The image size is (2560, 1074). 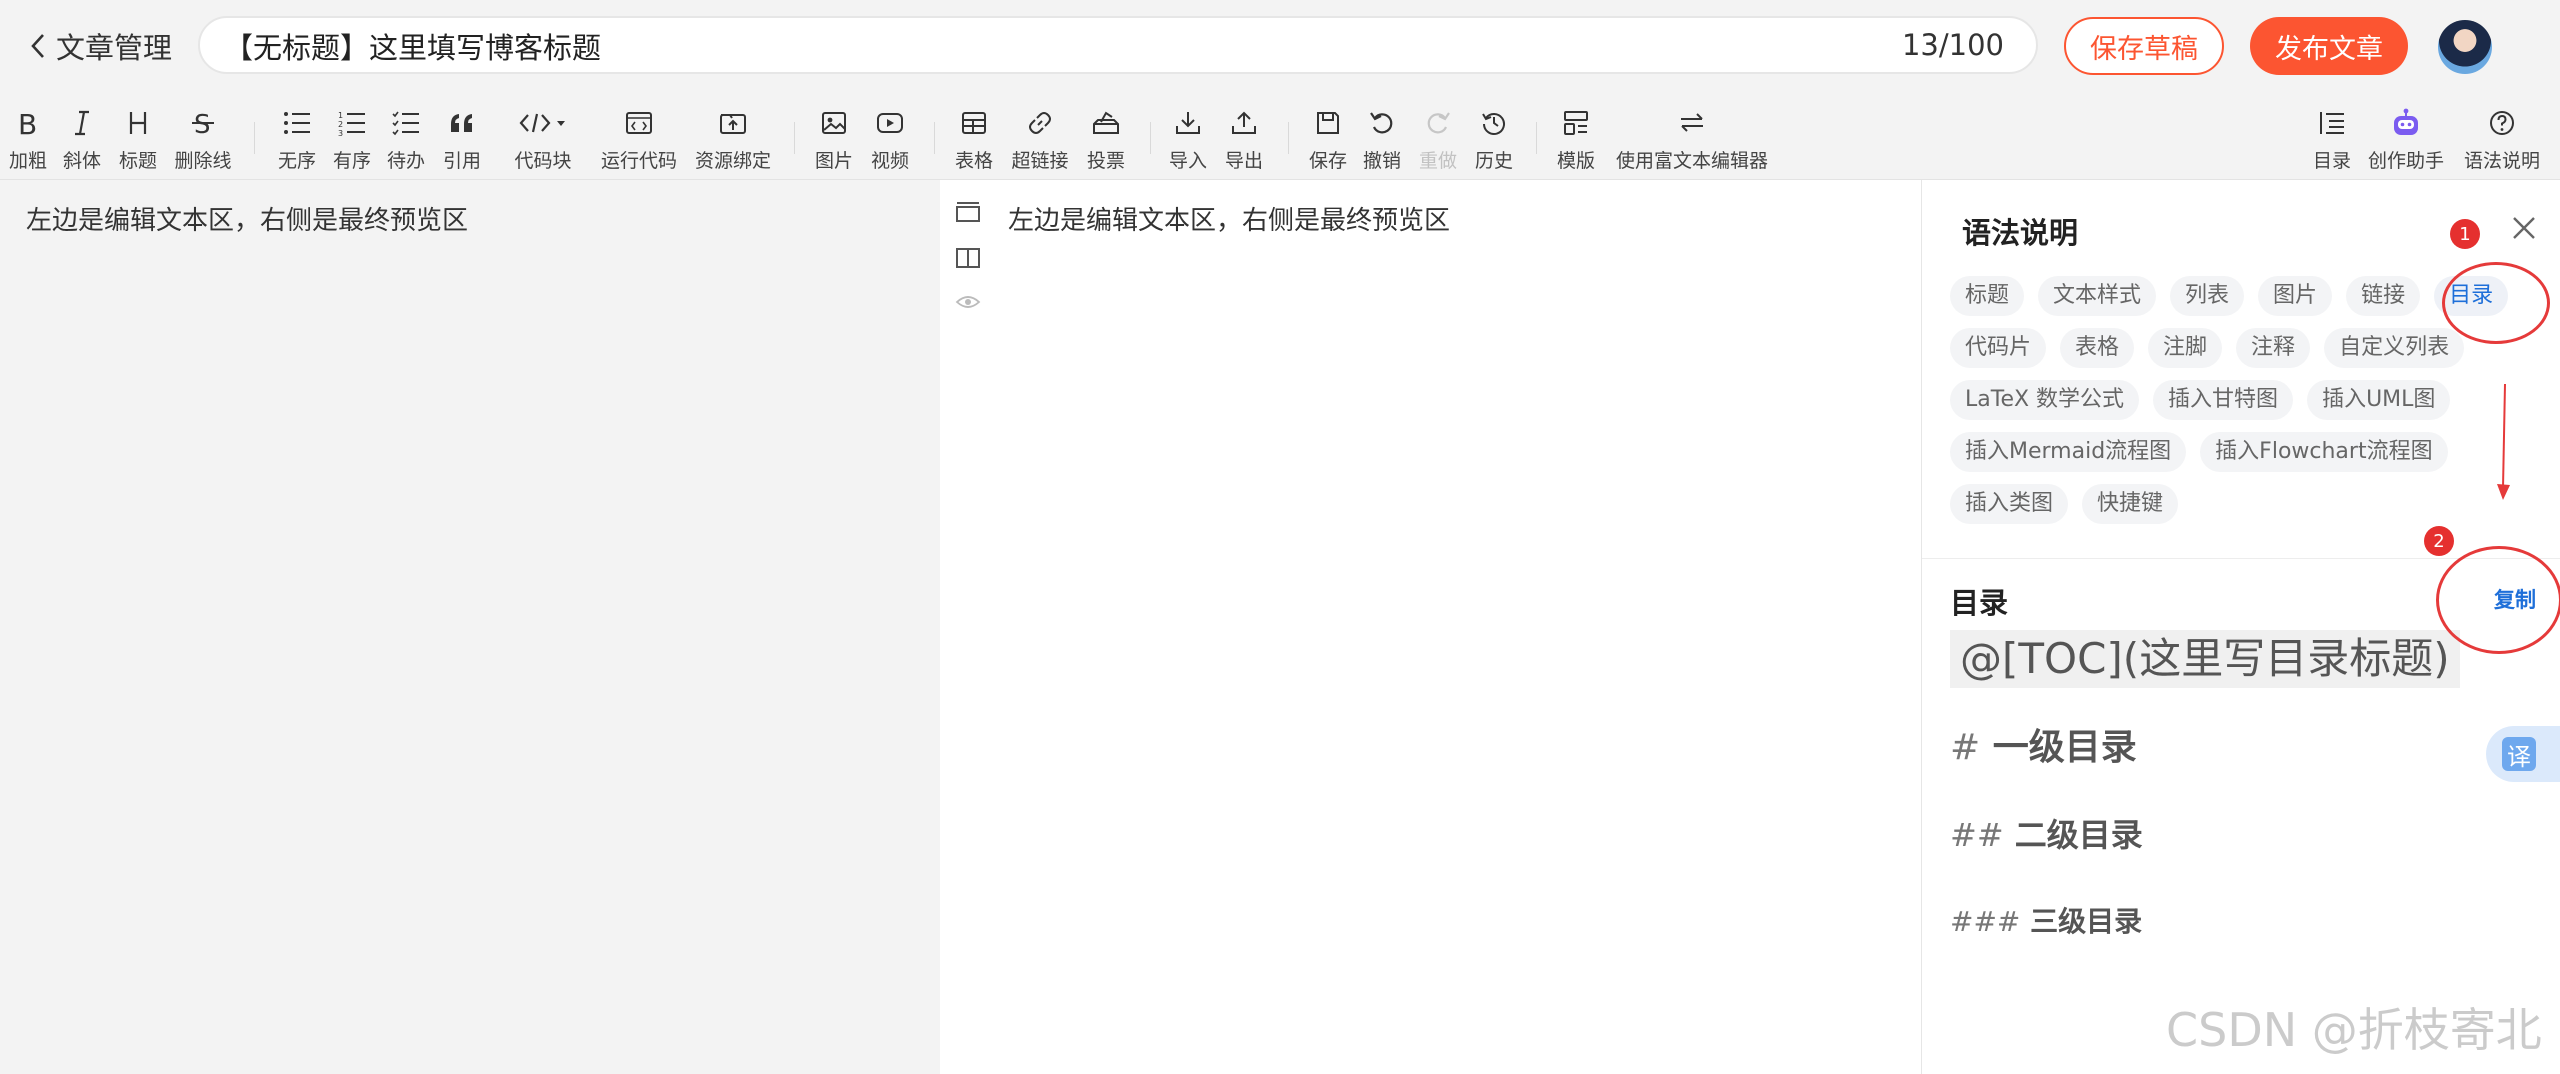 What do you see at coordinates (1243, 161) in the screenshot?
I see `export-label: 导出` at bounding box center [1243, 161].